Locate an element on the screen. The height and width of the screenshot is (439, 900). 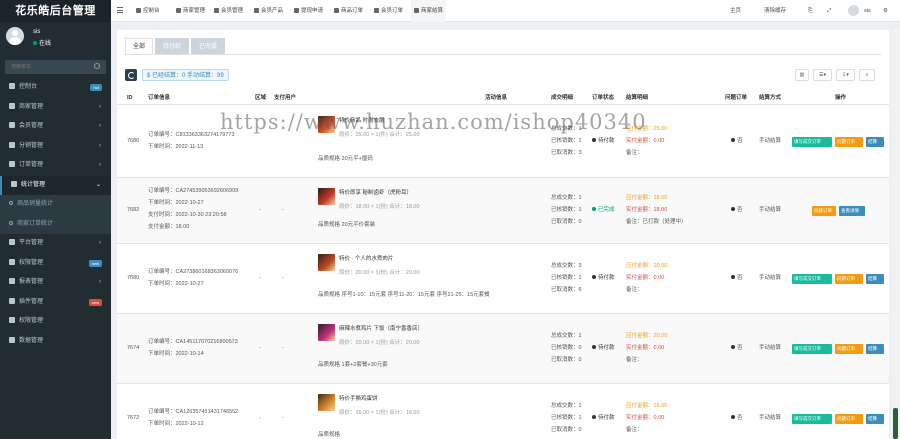
sidebar-item-3: 分销管理 ‹ is located at coordinates (55, 147).